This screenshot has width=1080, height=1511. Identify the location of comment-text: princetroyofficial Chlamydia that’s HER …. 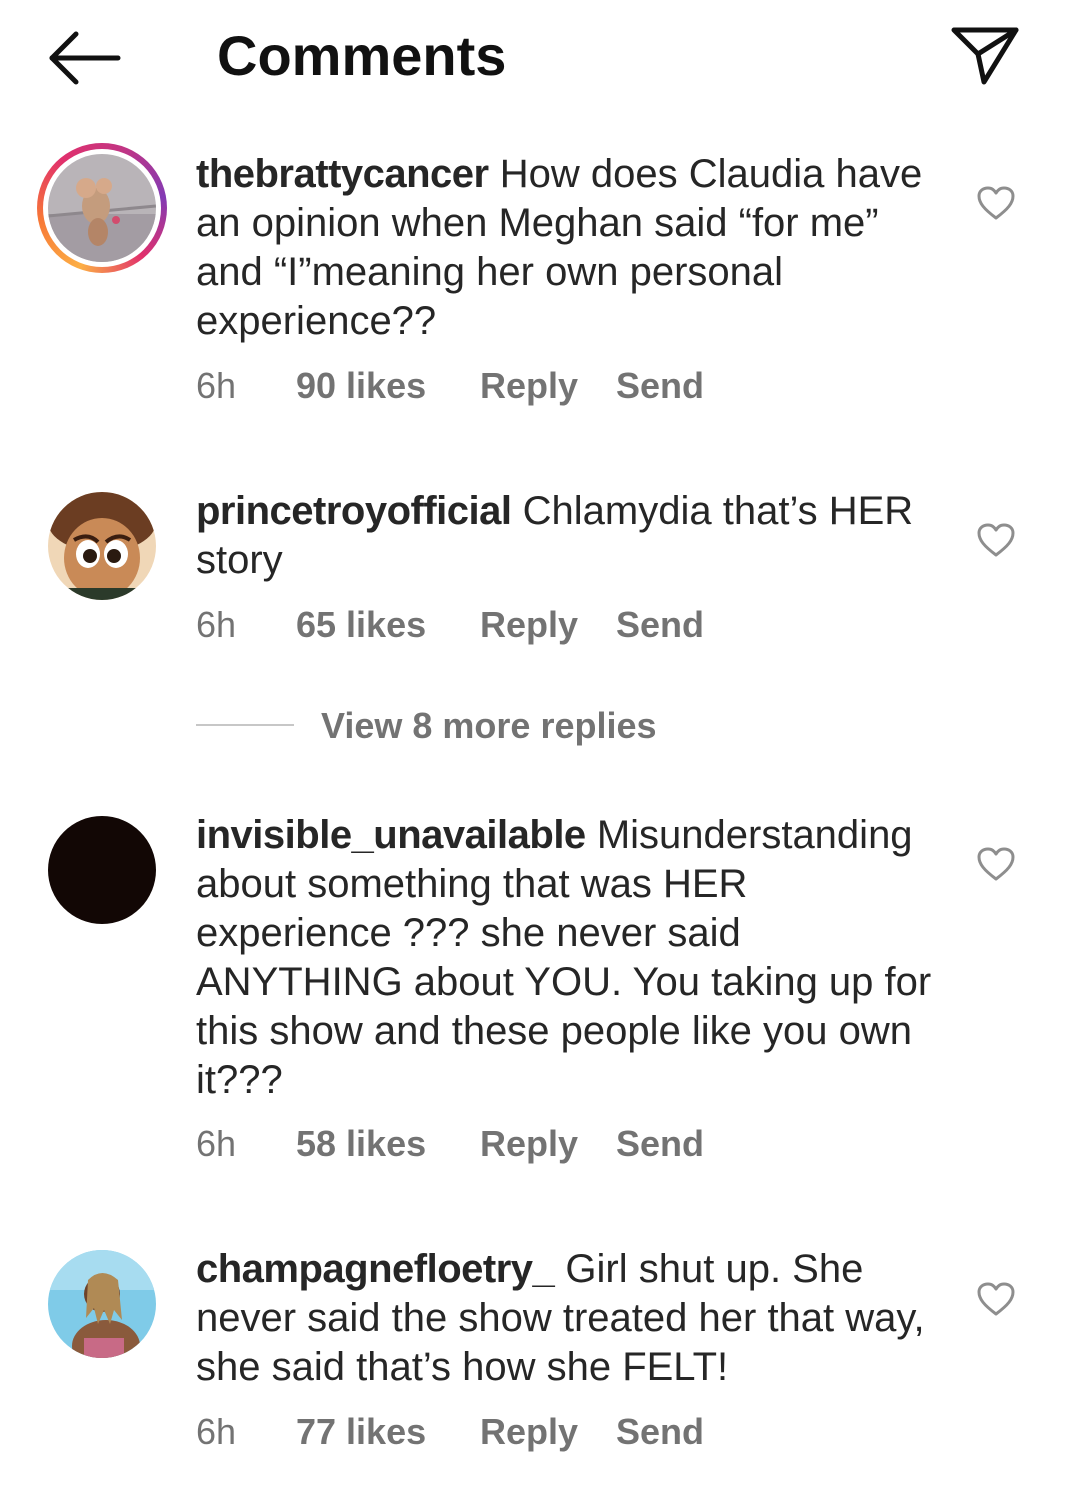
(566, 536).